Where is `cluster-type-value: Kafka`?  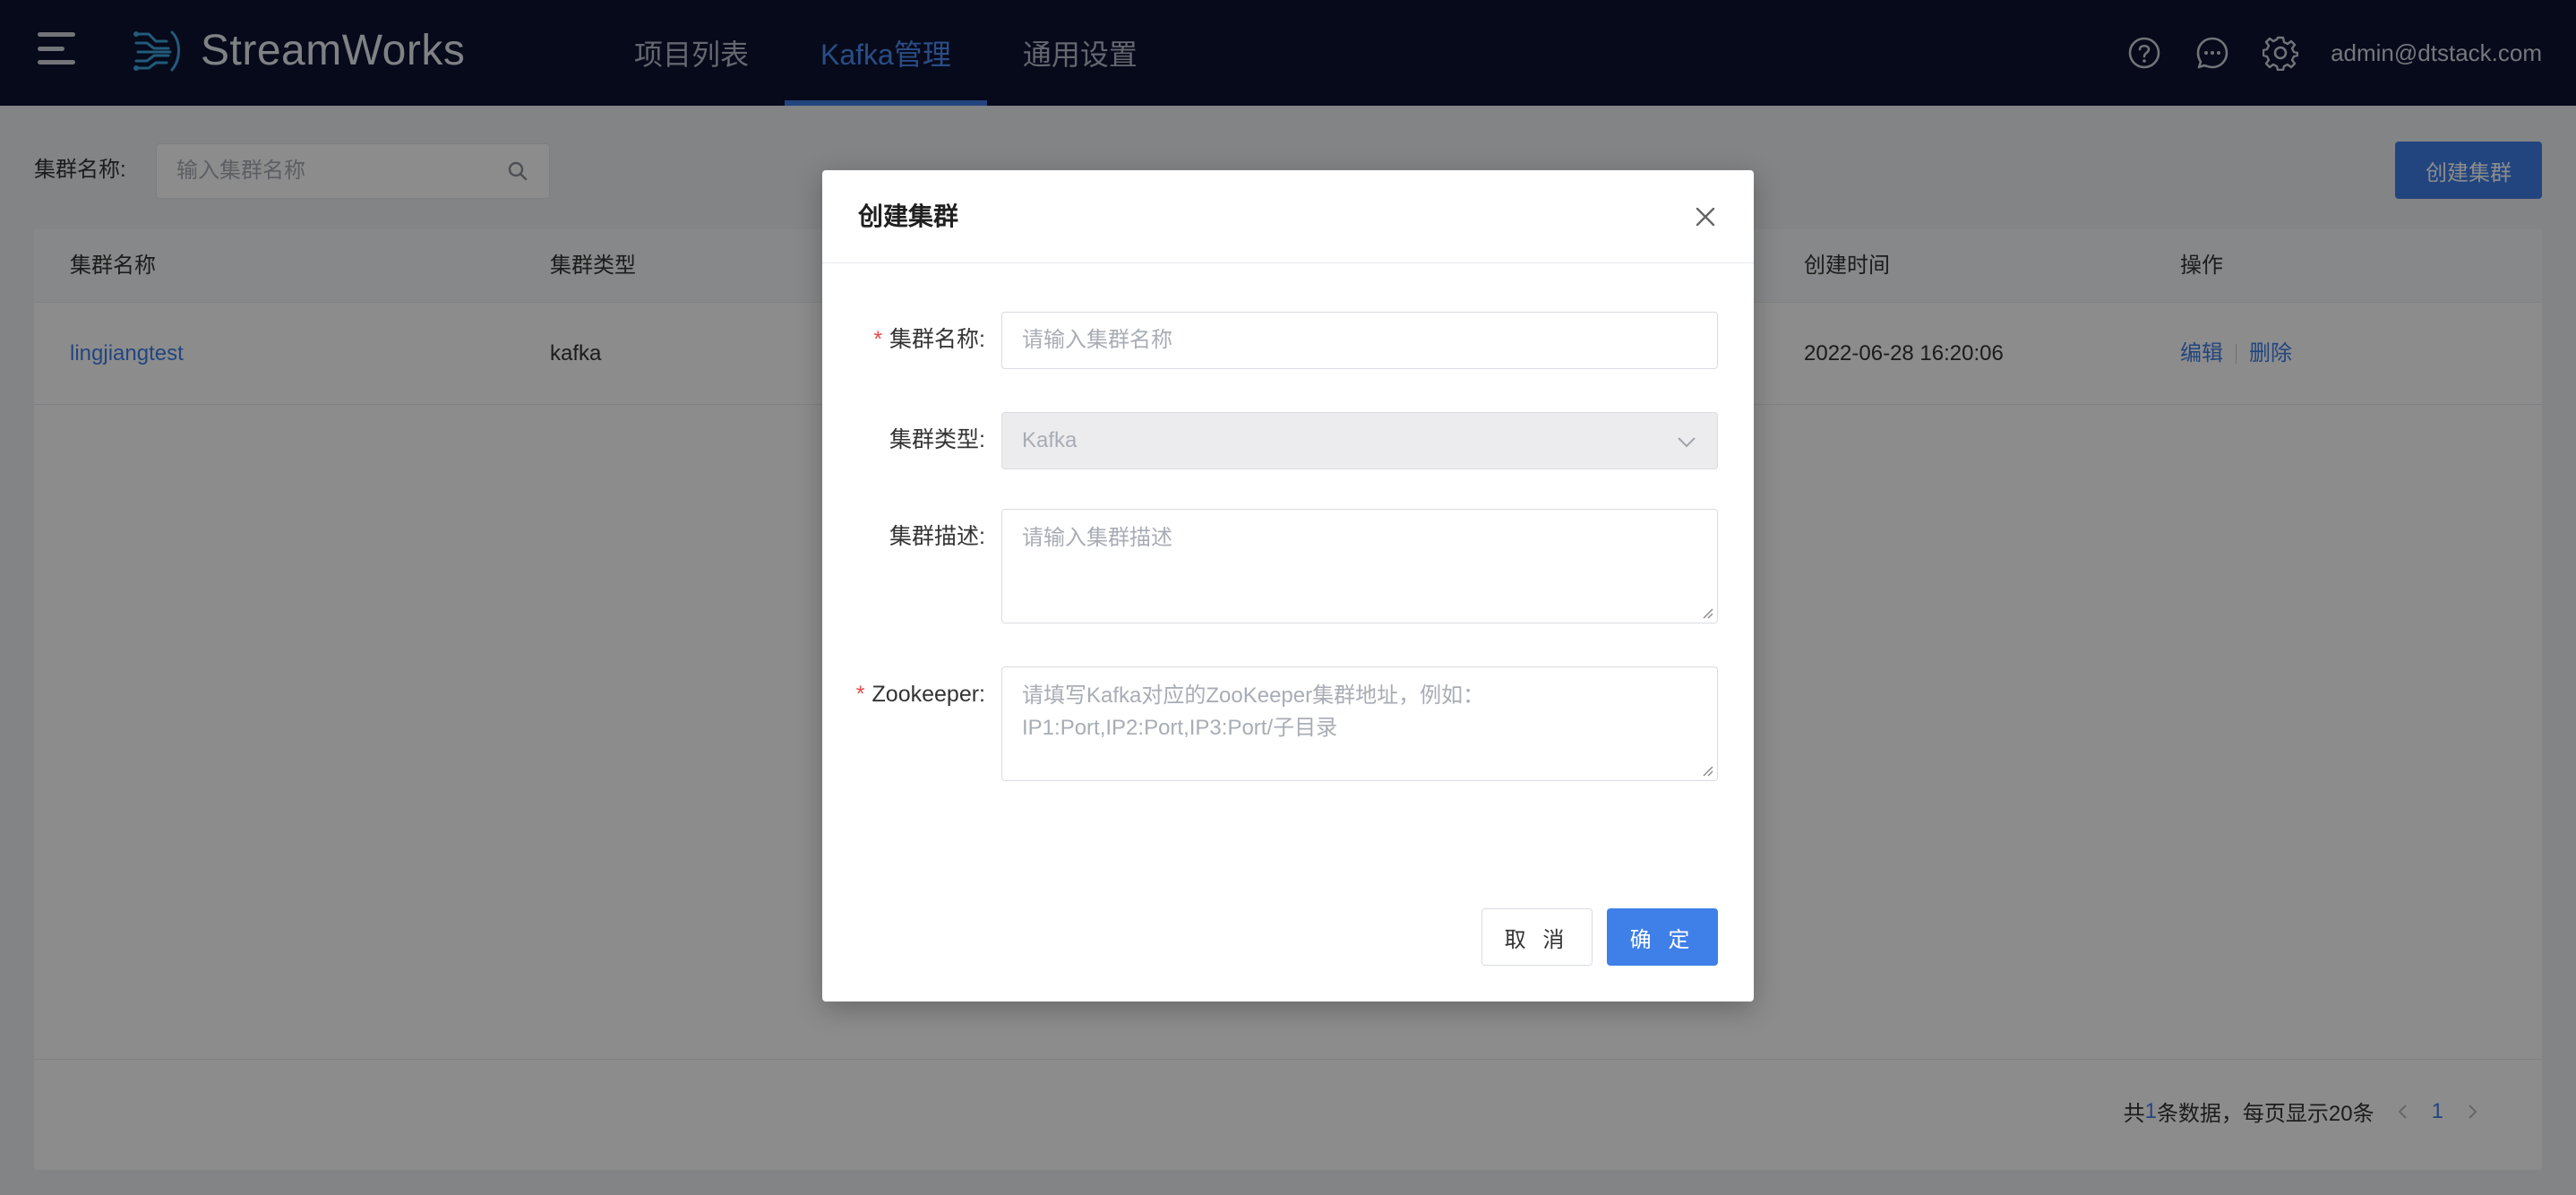
cluster-type-value: Kafka is located at coordinates (1050, 440).